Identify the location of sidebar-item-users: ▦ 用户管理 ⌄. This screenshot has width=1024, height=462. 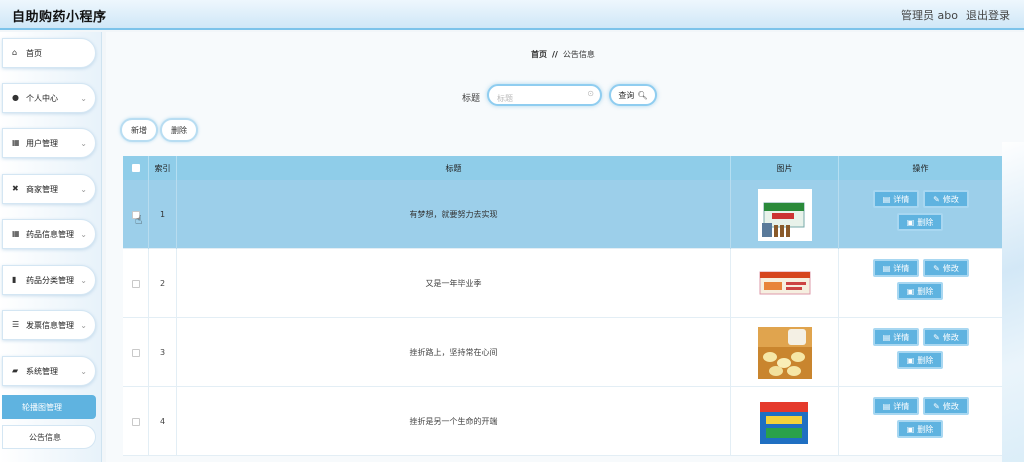
(49, 143).